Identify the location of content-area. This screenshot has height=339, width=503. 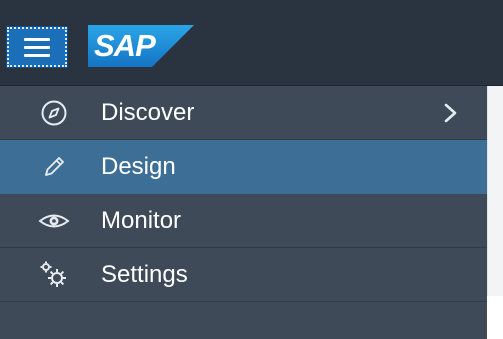
(495, 191).